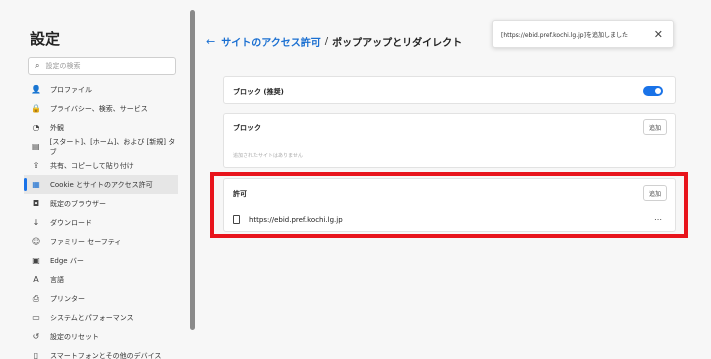 The width and height of the screenshot is (711, 359). What do you see at coordinates (36, 298) in the screenshot?
I see `sidebar-item-icon: ⎙` at bounding box center [36, 298].